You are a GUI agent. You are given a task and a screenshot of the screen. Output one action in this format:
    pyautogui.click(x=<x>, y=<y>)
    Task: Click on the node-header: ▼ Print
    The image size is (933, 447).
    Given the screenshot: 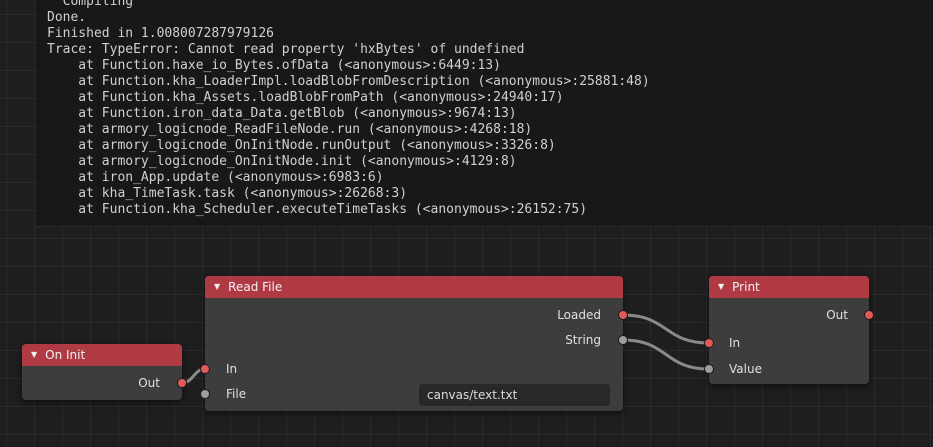 What is the action you would take?
    pyautogui.click(x=789, y=287)
    